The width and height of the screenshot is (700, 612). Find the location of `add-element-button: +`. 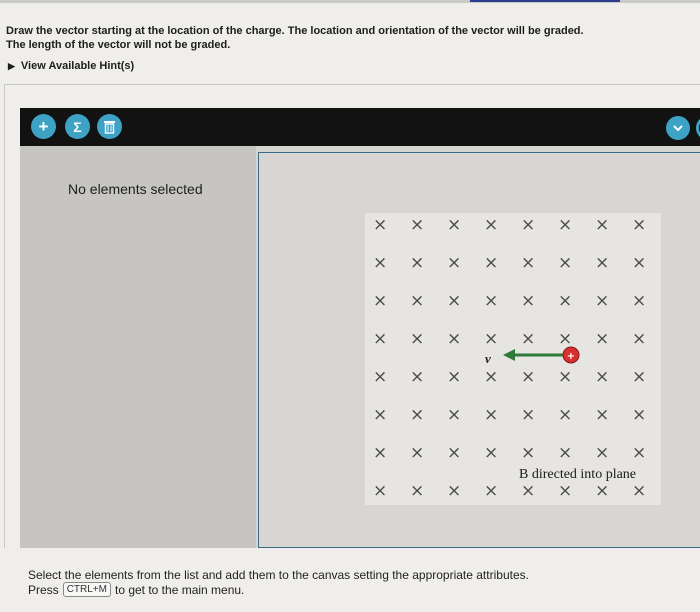

add-element-button: + is located at coordinates (43, 126).